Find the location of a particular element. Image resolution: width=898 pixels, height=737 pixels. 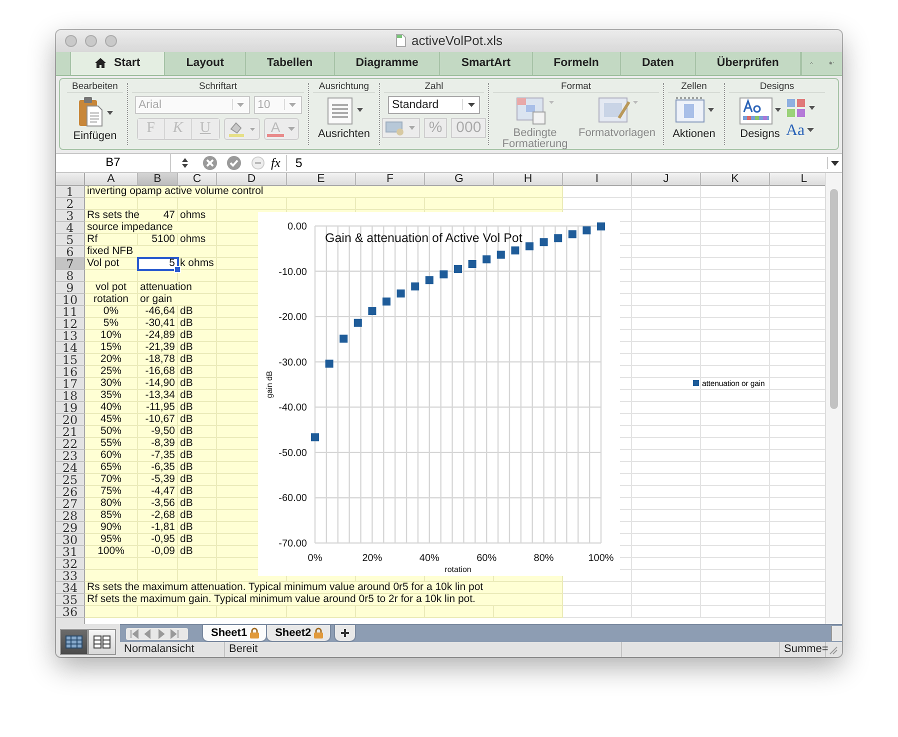

status-text: Bereit is located at coordinates (423, 649).